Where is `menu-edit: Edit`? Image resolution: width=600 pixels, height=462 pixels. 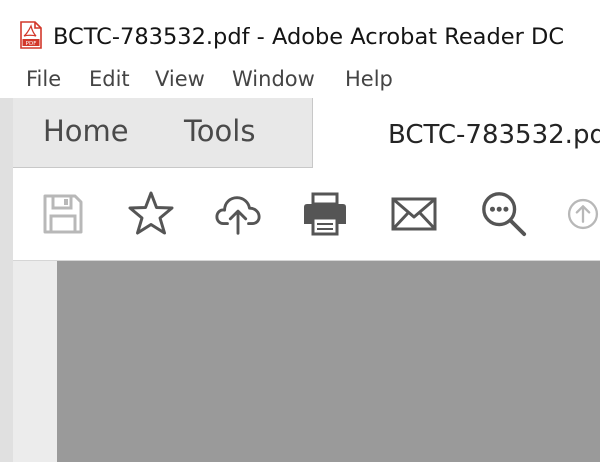 menu-edit: Edit is located at coordinates (109, 79).